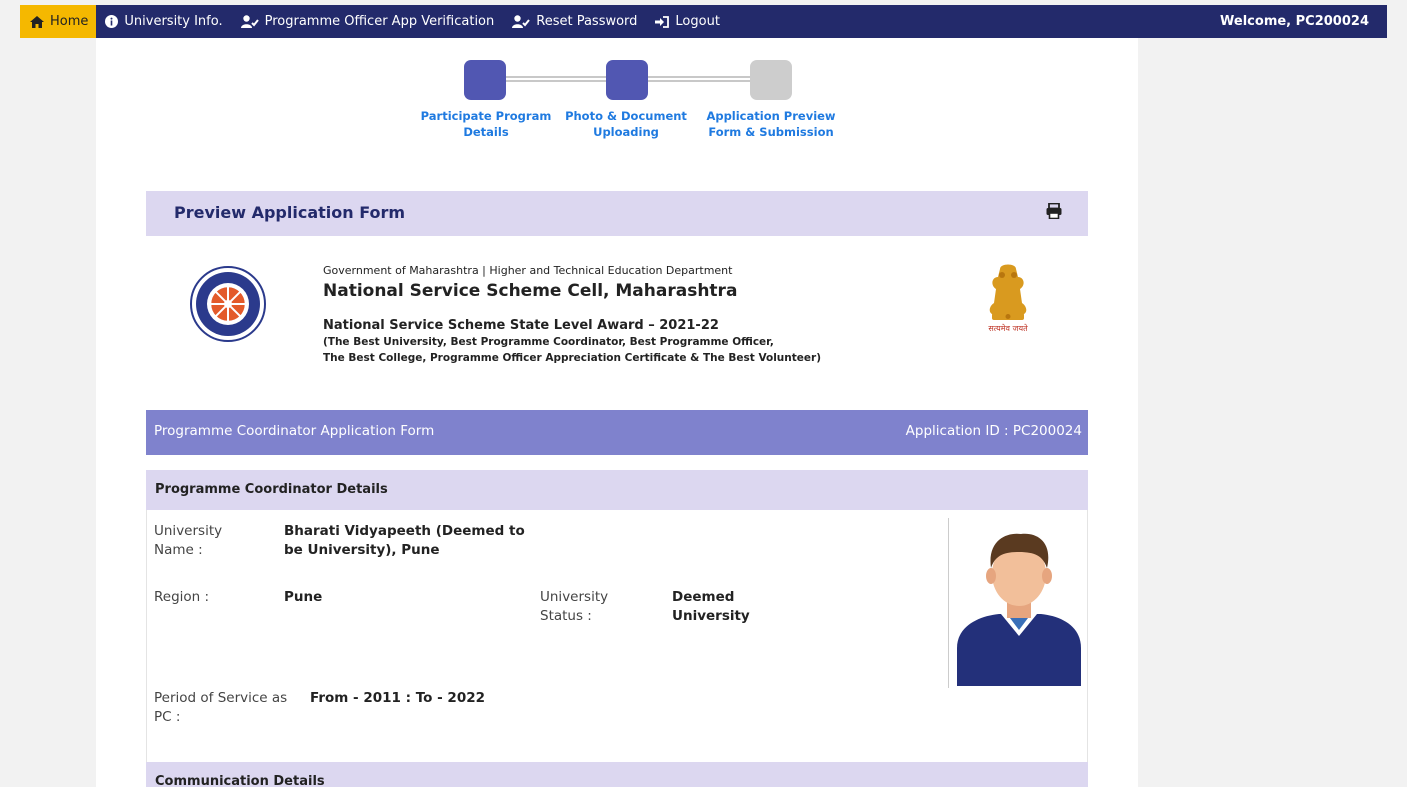  Describe the element at coordinates (662, 21) in the screenshot. I see `sign-in-icon` at that location.